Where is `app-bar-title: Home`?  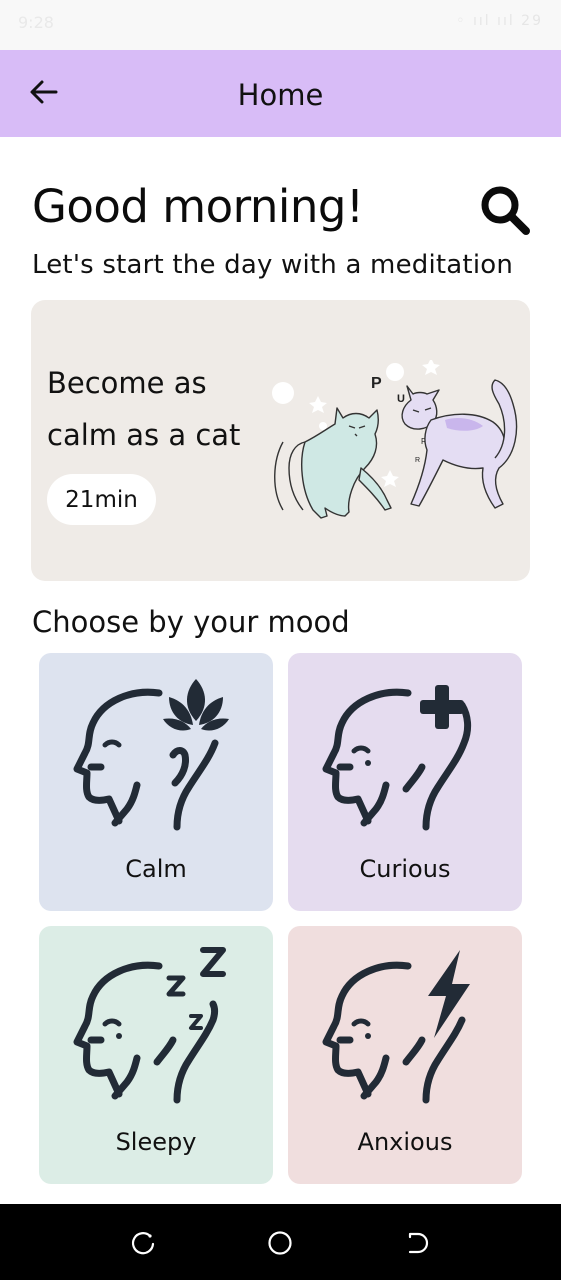
app-bar-title: Home is located at coordinates (280, 95).